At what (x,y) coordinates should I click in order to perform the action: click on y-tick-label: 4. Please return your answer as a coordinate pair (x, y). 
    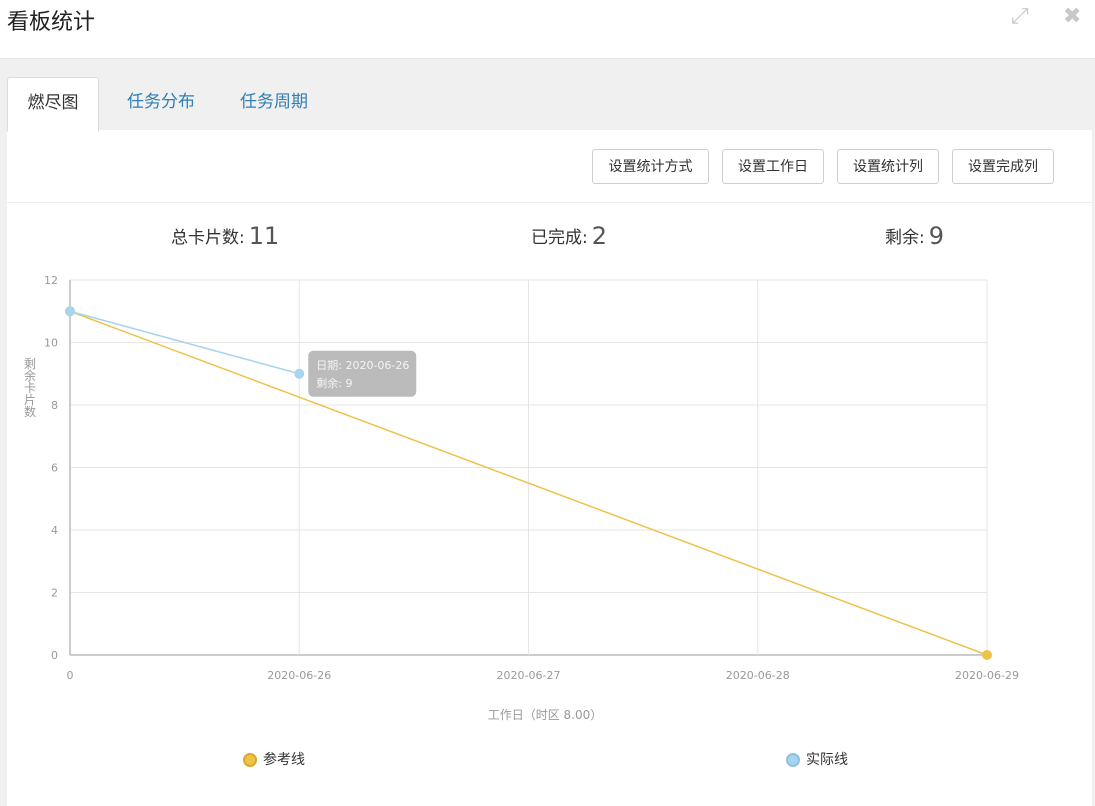
    Looking at the image, I should click on (54, 530).